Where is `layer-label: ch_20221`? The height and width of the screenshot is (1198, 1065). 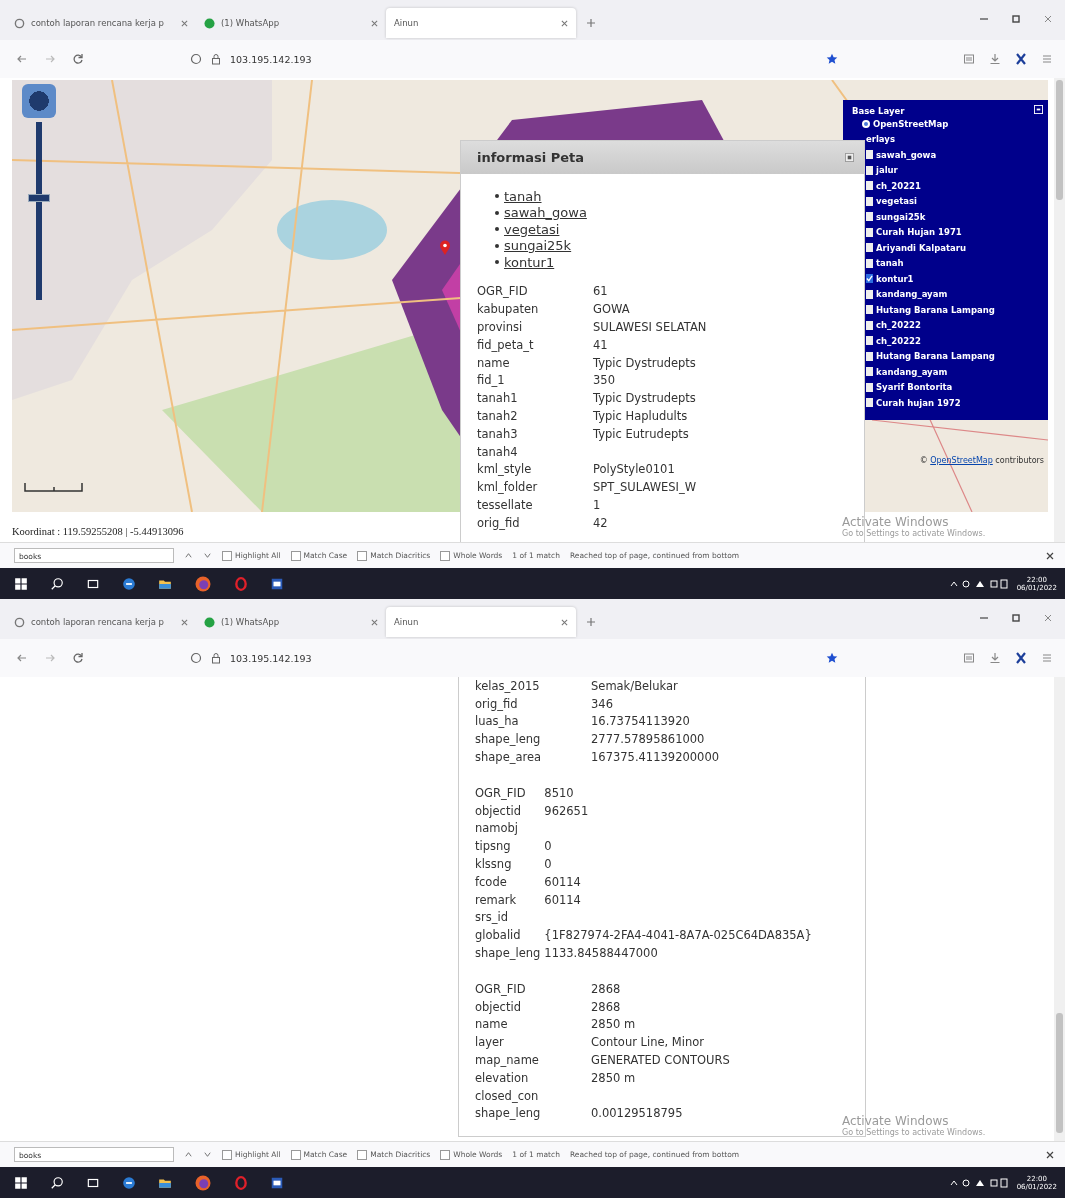
layer-label: ch_20221 is located at coordinates (898, 185).